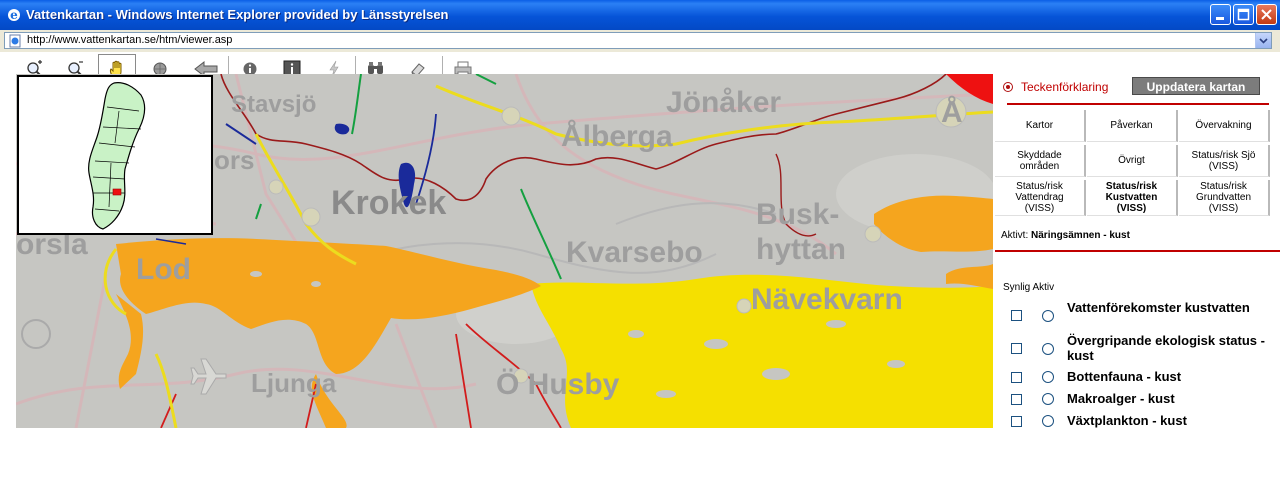 This screenshot has height=480, width=1280. I want to click on place-label: Å, so click(952, 112).